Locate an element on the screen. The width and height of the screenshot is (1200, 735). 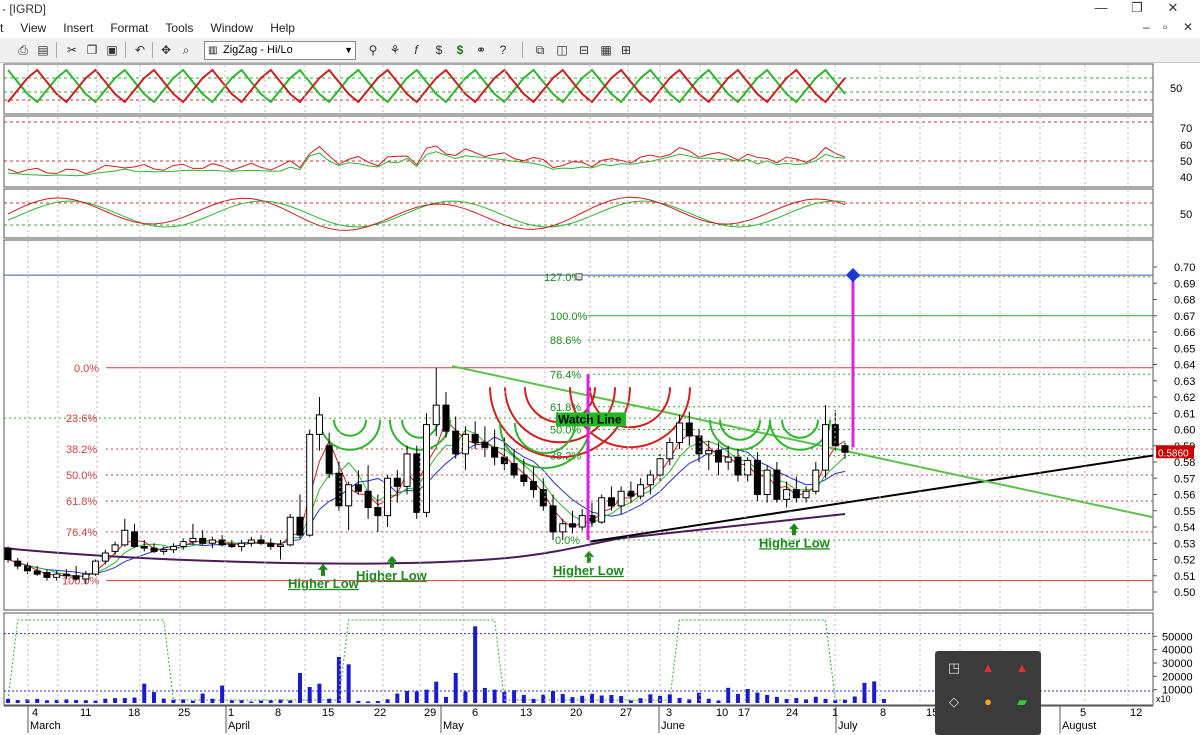
diamond-icon: ◇ is located at coordinates (954, 702).